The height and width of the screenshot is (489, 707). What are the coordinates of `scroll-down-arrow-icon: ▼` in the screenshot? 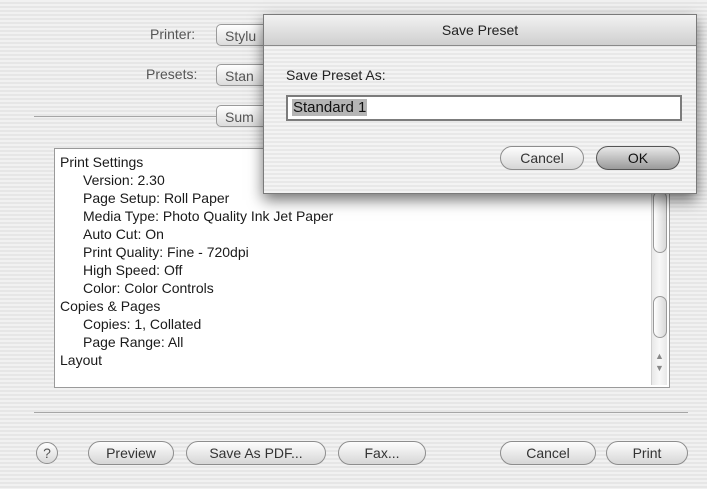 It's located at (659, 368).